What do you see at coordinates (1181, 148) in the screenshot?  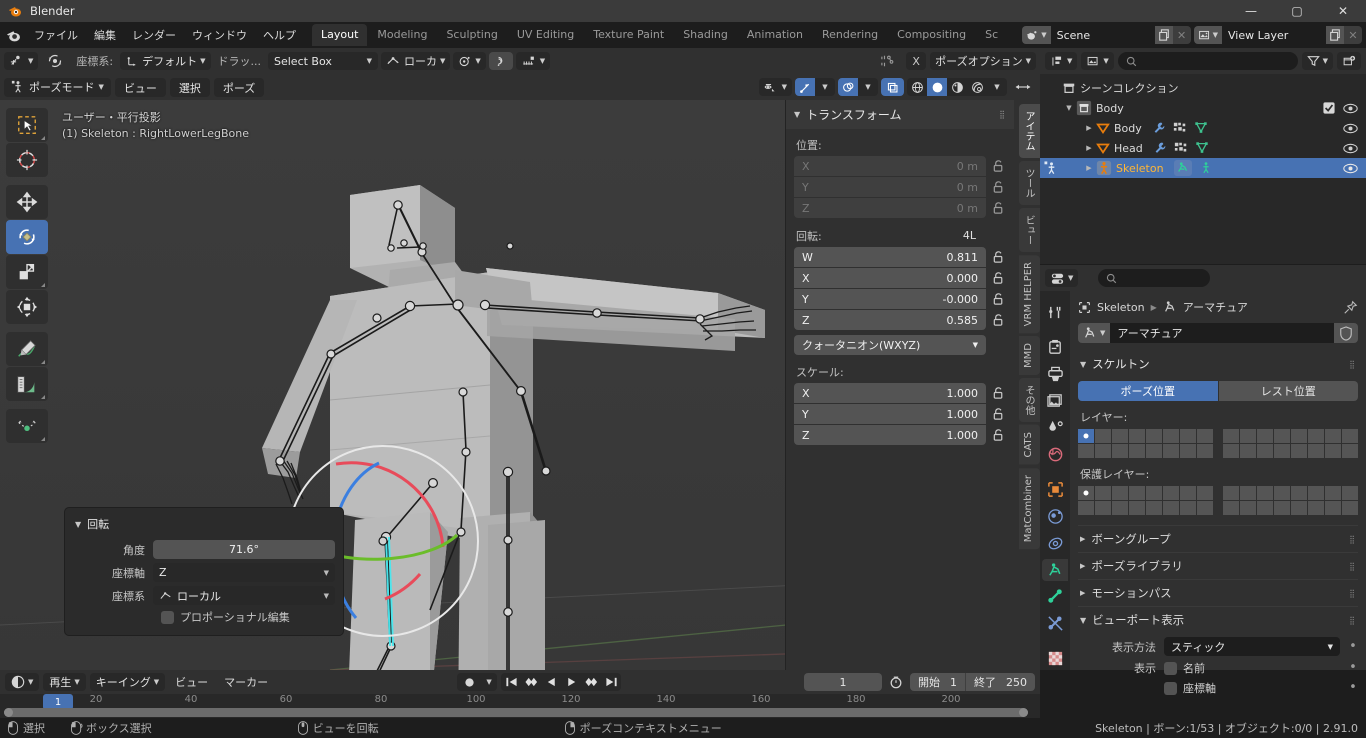 I see `vertex-group-icon` at bounding box center [1181, 148].